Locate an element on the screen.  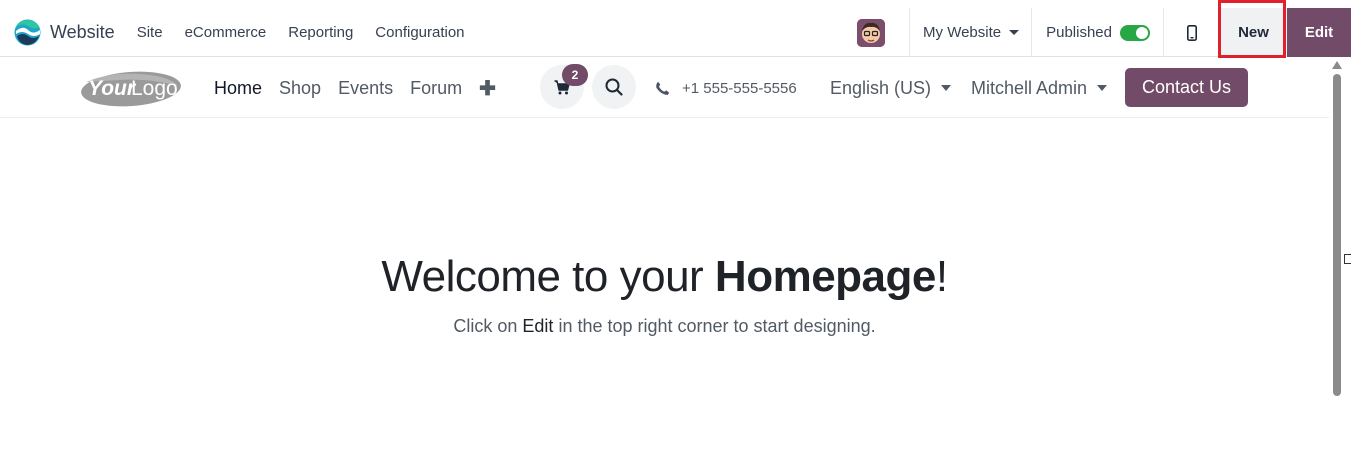
nav-home: Home is located at coordinates (238, 88).